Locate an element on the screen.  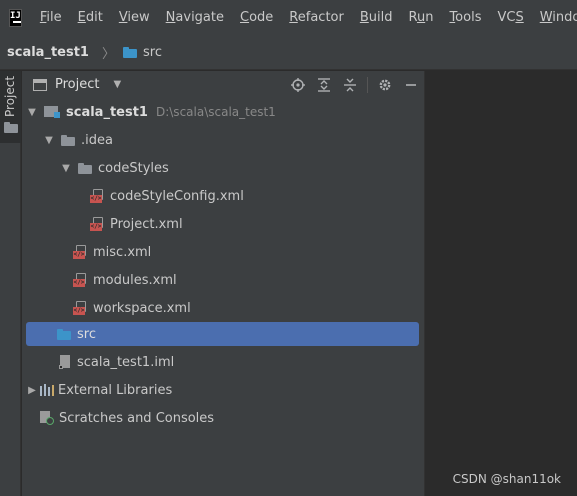
menu-build: Build is located at coordinates (376, 18).